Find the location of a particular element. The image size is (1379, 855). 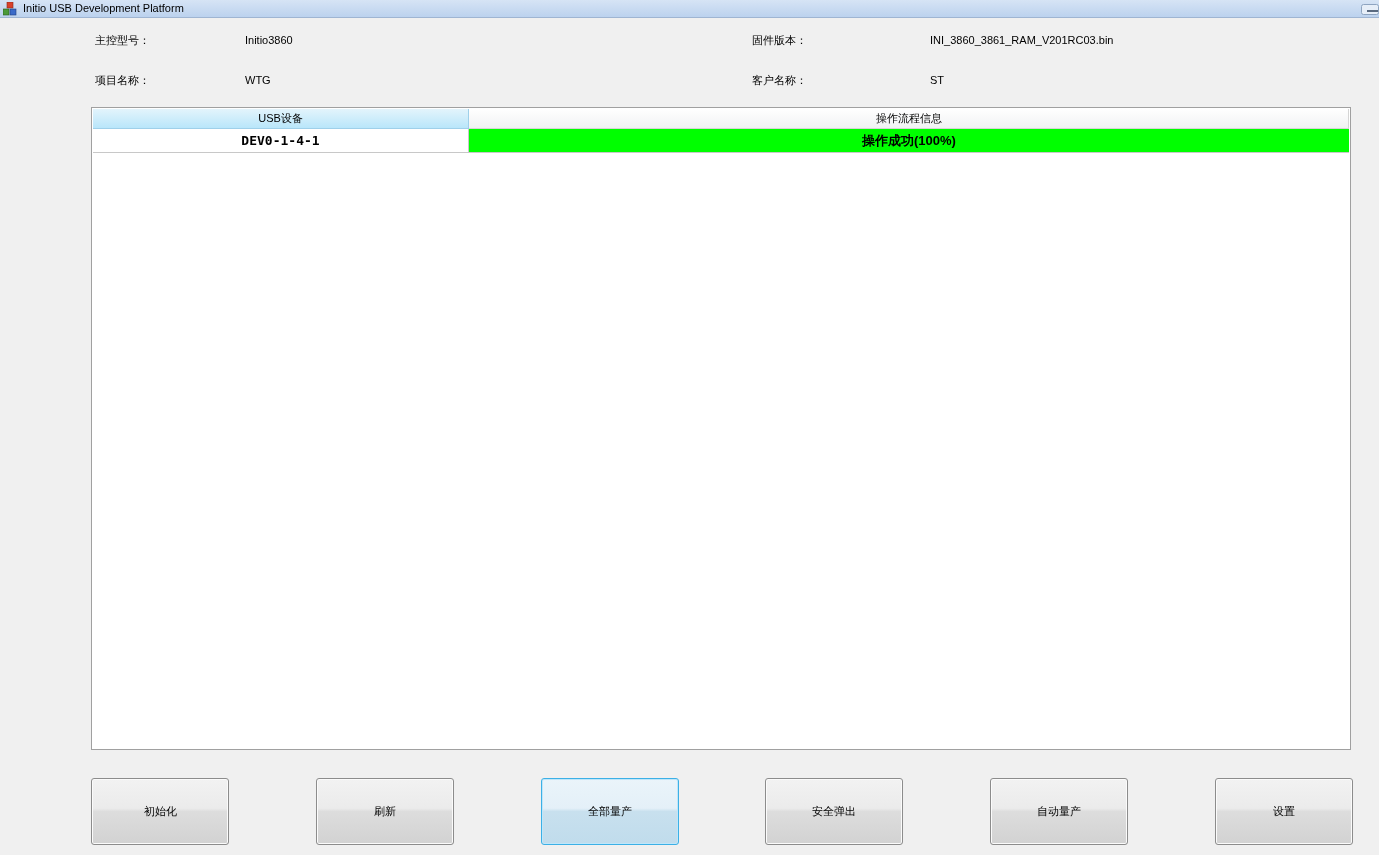

window-title: Initio USB Development Platform is located at coordinates (103, 8).